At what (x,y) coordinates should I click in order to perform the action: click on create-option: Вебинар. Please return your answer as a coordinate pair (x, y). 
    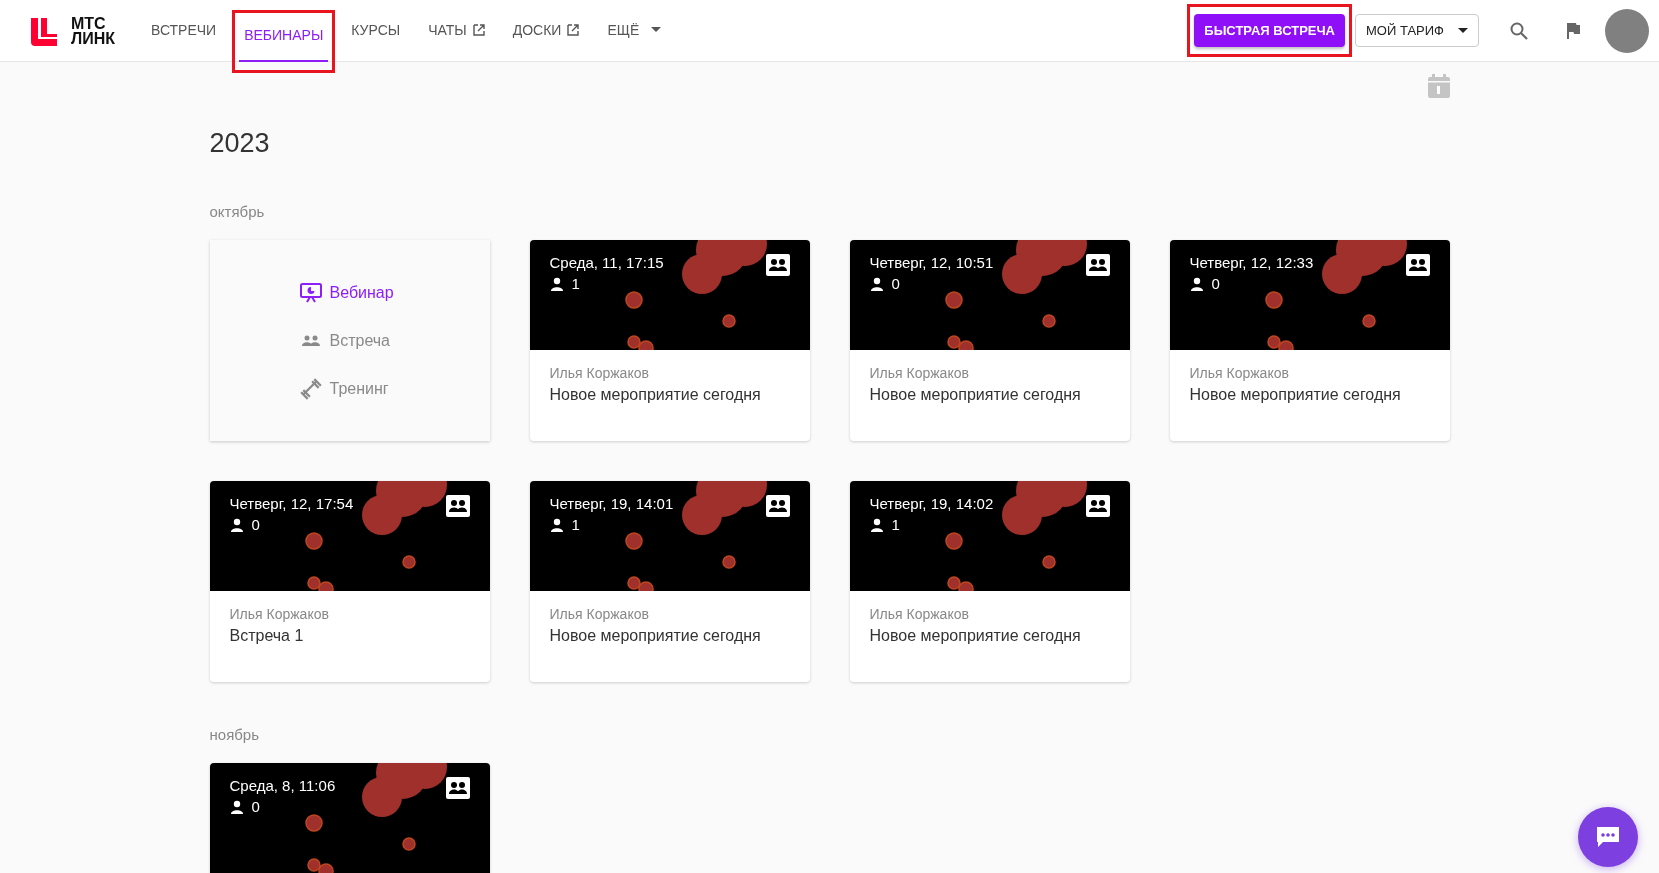
    Looking at the image, I should click on (349, 292).